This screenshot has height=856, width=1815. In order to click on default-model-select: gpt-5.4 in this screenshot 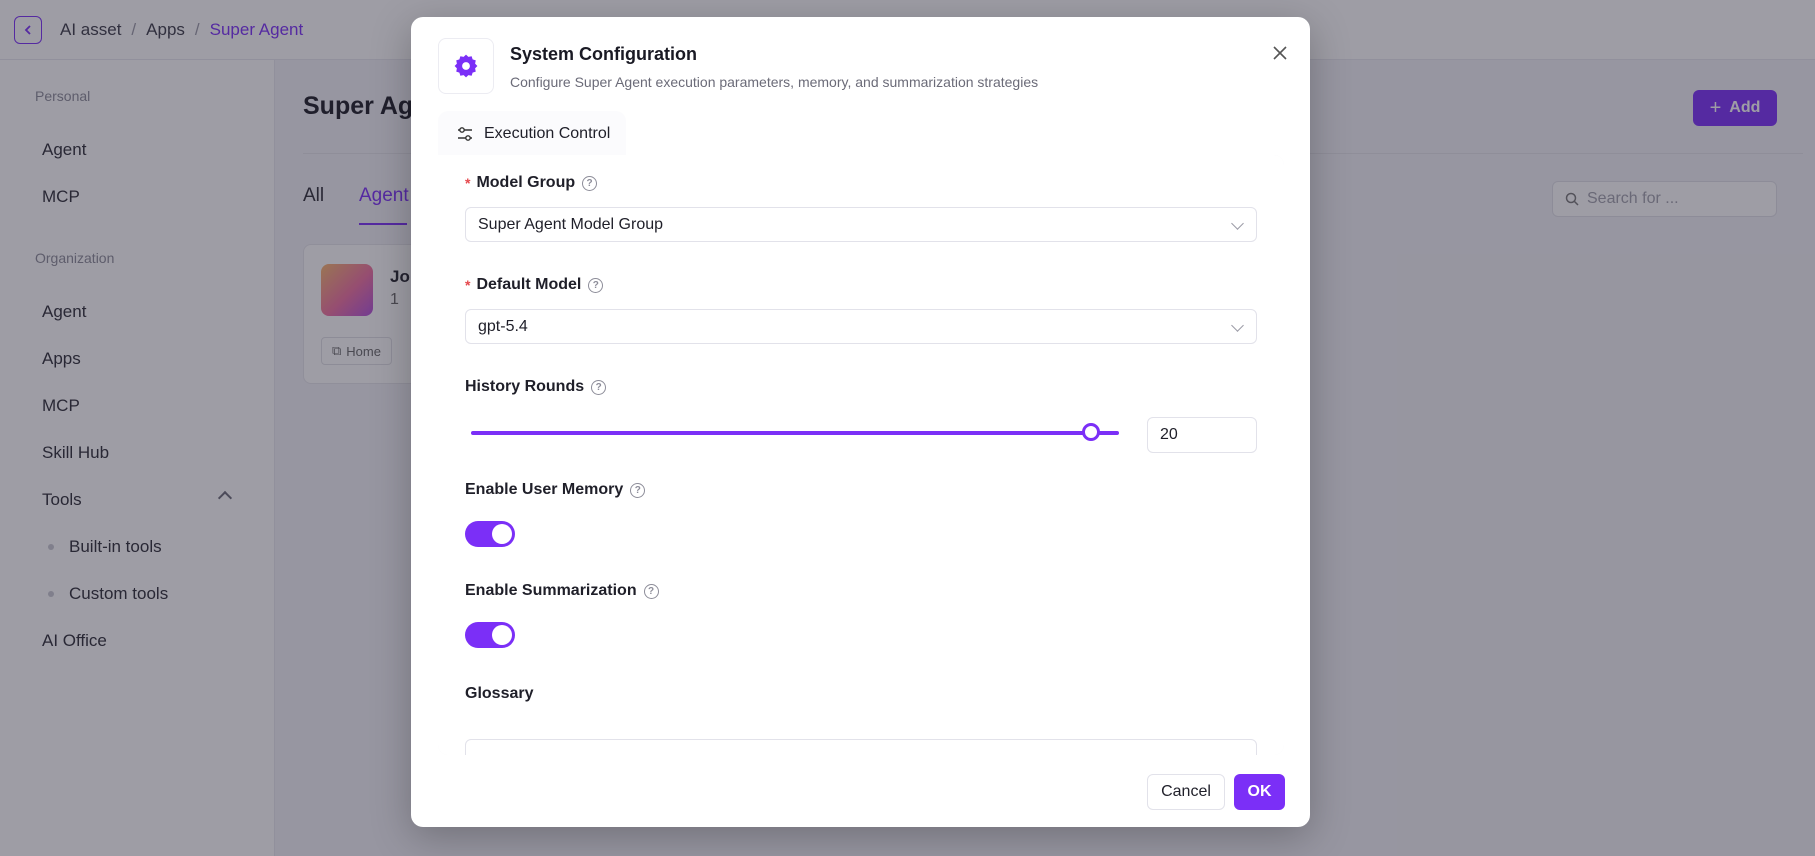, I will do `click(861, 326)`.